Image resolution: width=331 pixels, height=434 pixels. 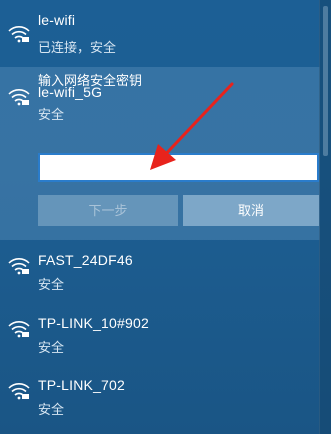 What do you see at coordinates (160, 33) in the screenshot?
I see `network-item-le-wifi: le-wifi 已连接，安全` at bounding box center [160, 33].